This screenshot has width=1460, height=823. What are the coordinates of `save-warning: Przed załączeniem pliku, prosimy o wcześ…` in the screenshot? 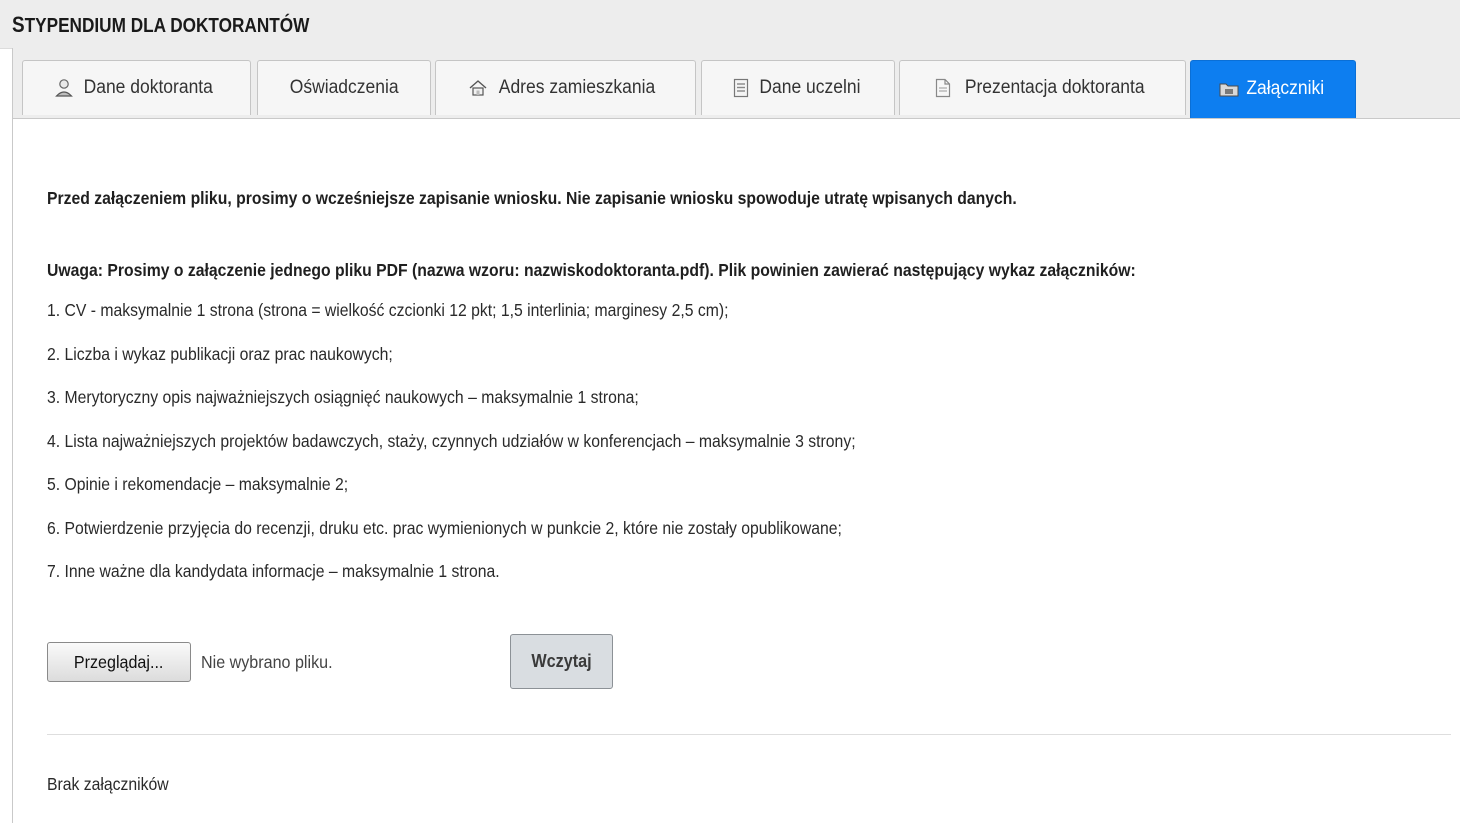 It's located at (532, 198).